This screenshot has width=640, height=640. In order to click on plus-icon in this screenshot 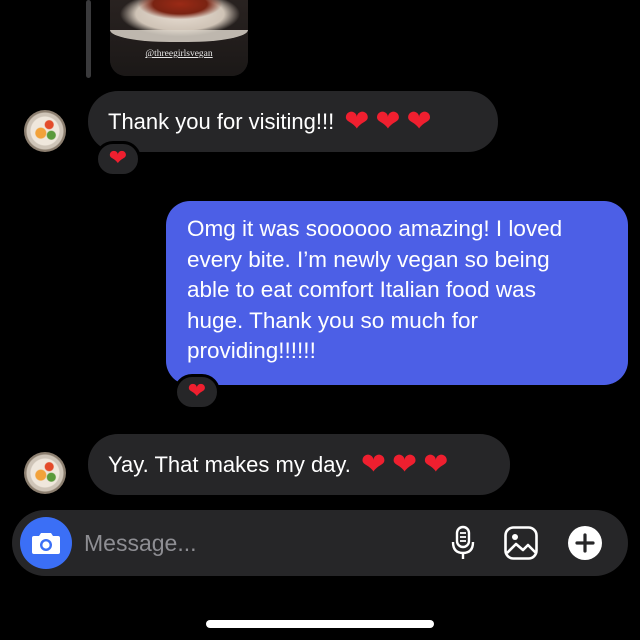, I will do `click(585, 543)`.